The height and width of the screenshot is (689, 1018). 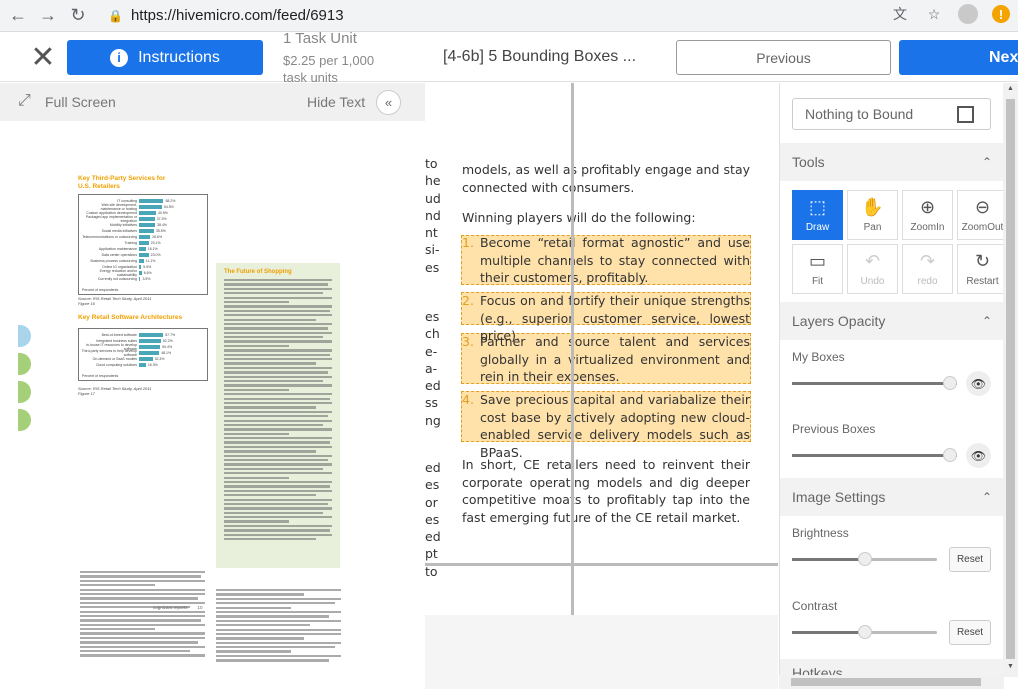 I want to click on chart-bar-value: 58.2%, so click(x=170, y=201).